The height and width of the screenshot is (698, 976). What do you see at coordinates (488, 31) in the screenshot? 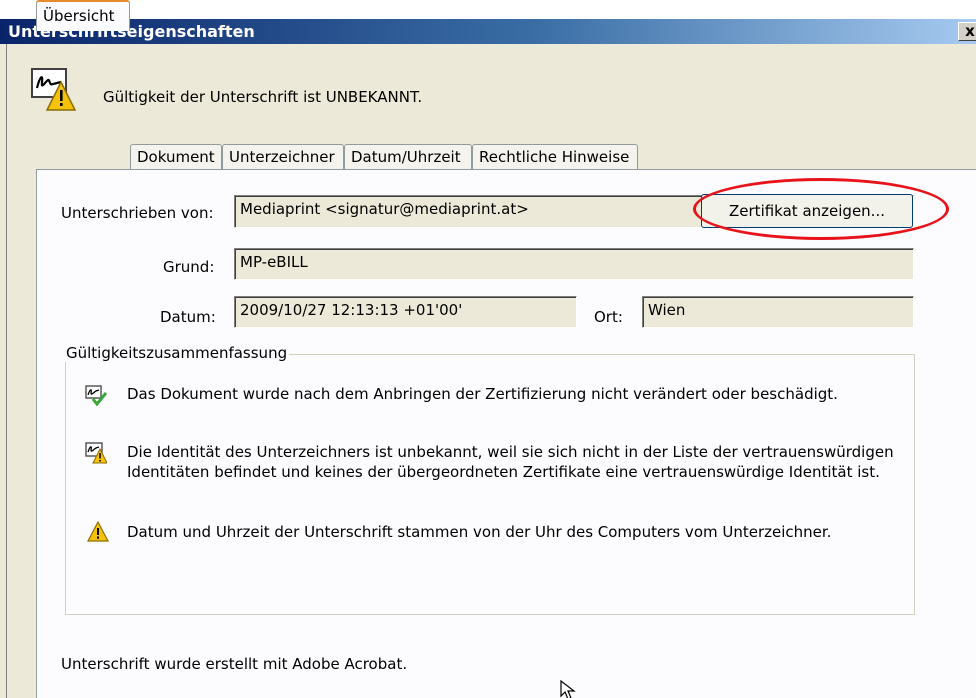
I see `title-bar: Unterschriftseigenschaften x` at bounding box center [488, 31].